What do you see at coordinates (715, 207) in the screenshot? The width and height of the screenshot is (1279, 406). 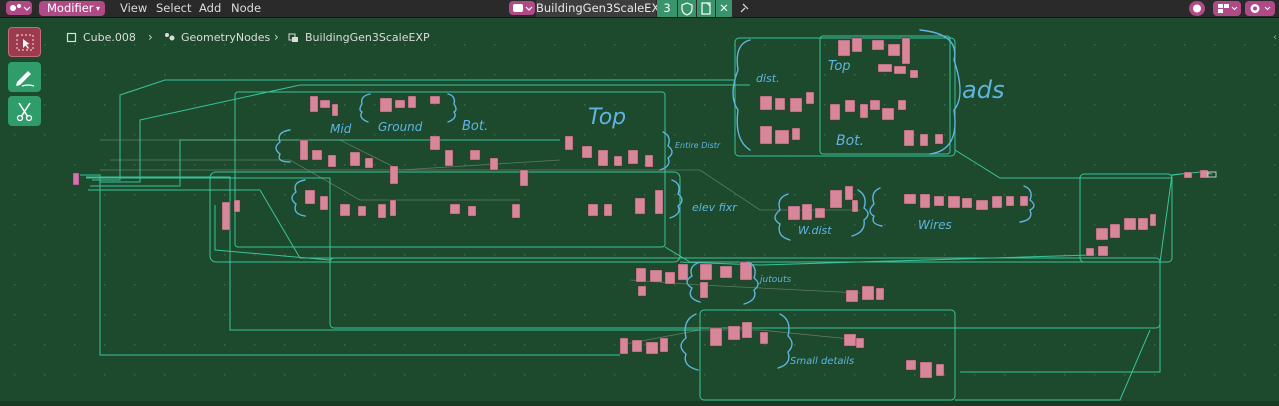 I see `annotation-elev-fixr: elev fixr` at bounding box center [715, 207].